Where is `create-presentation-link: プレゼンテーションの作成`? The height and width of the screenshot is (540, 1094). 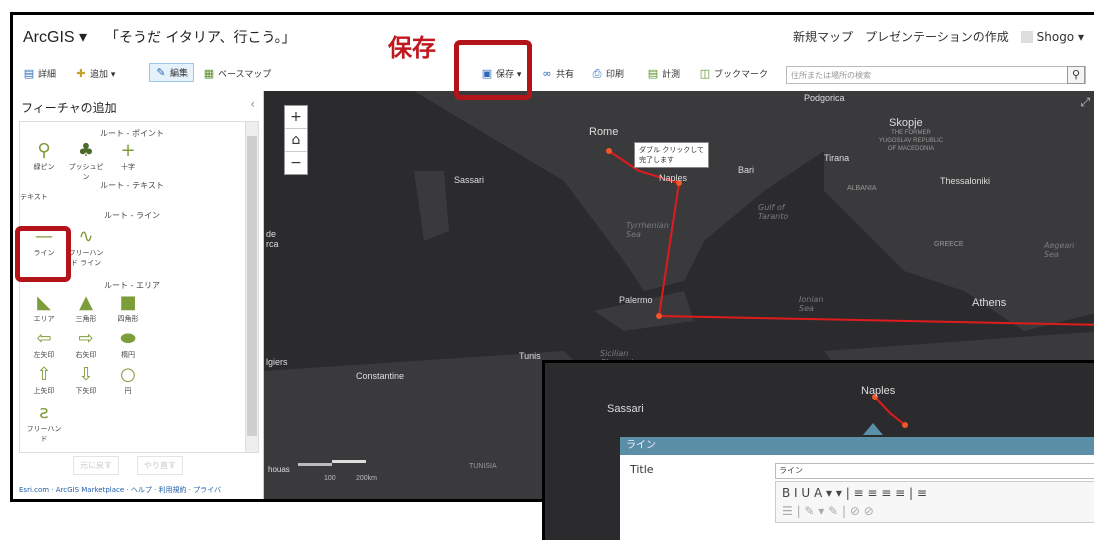 create-presentation-link: プレゼンテーションの作成 is located at coordinates (937, 36).